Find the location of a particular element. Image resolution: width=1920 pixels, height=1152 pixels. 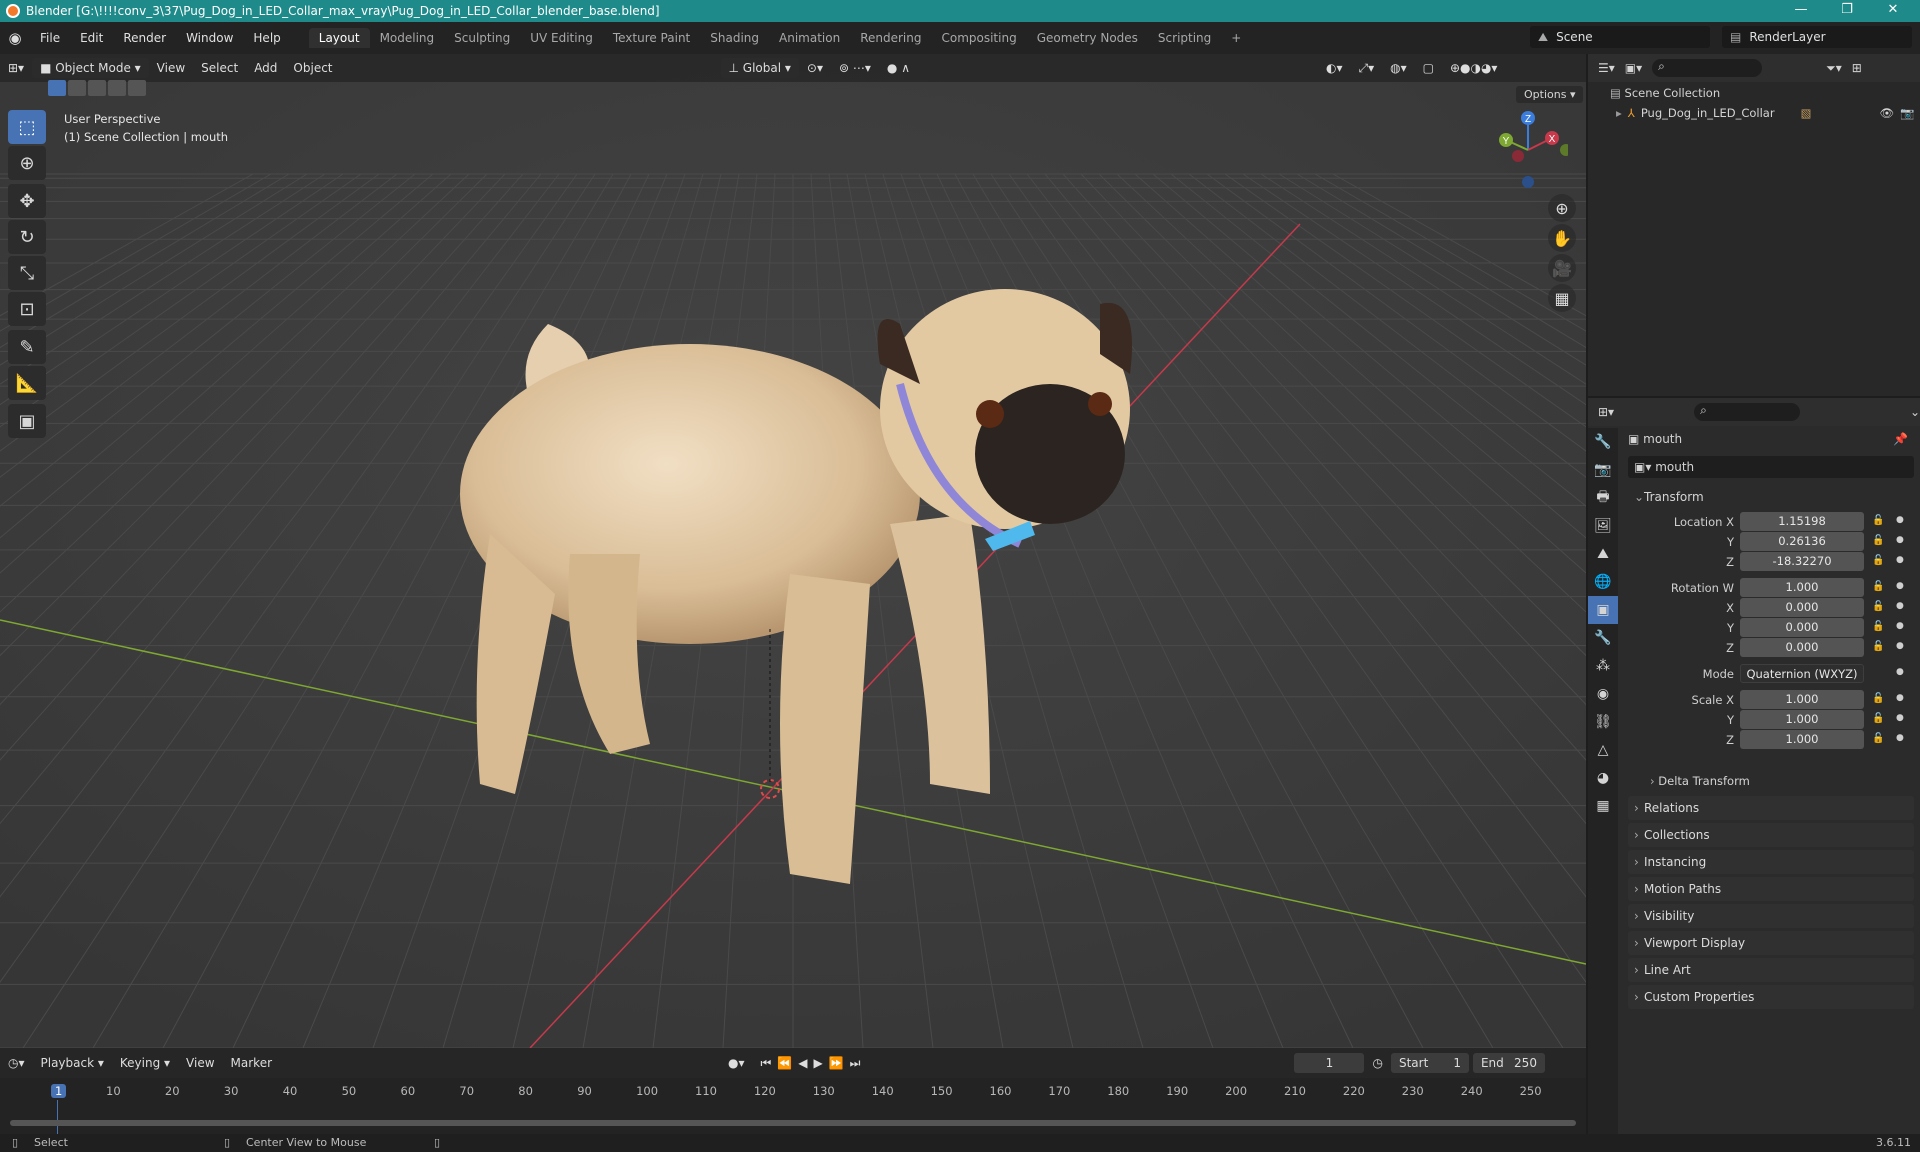

select-intersect-icon is located at coordinates (137, 88).